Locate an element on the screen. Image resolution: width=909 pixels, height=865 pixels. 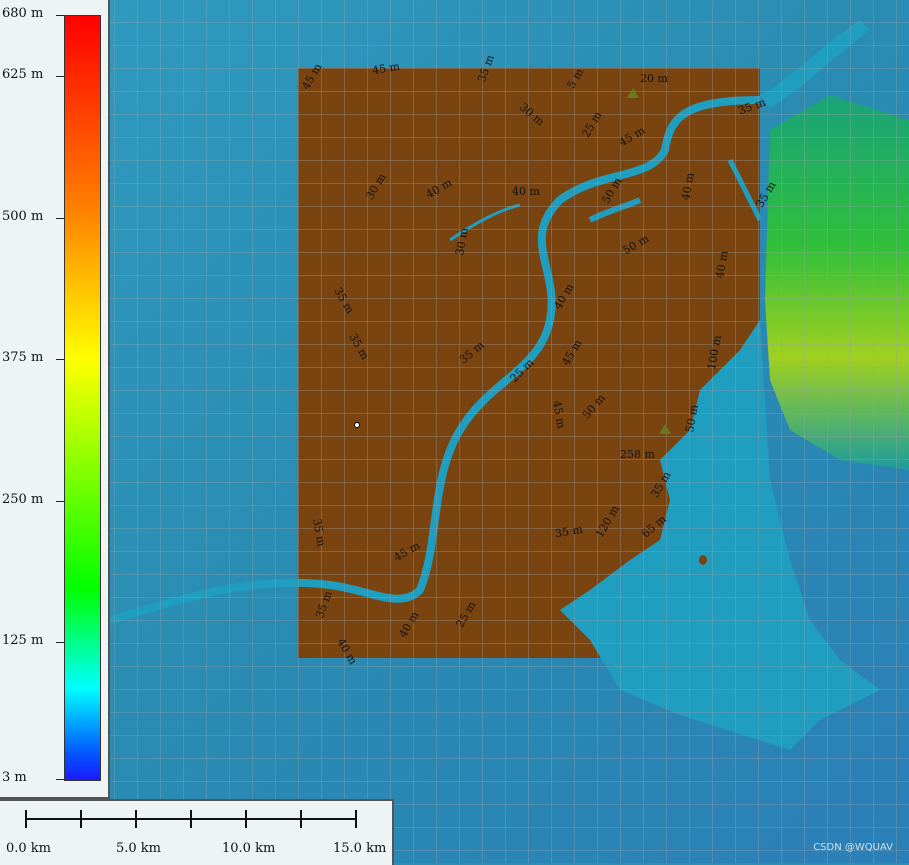
scale-bar: 0.0 km 5.0 km 10.0 km 15.0 km is located at coordinates (197, 832).